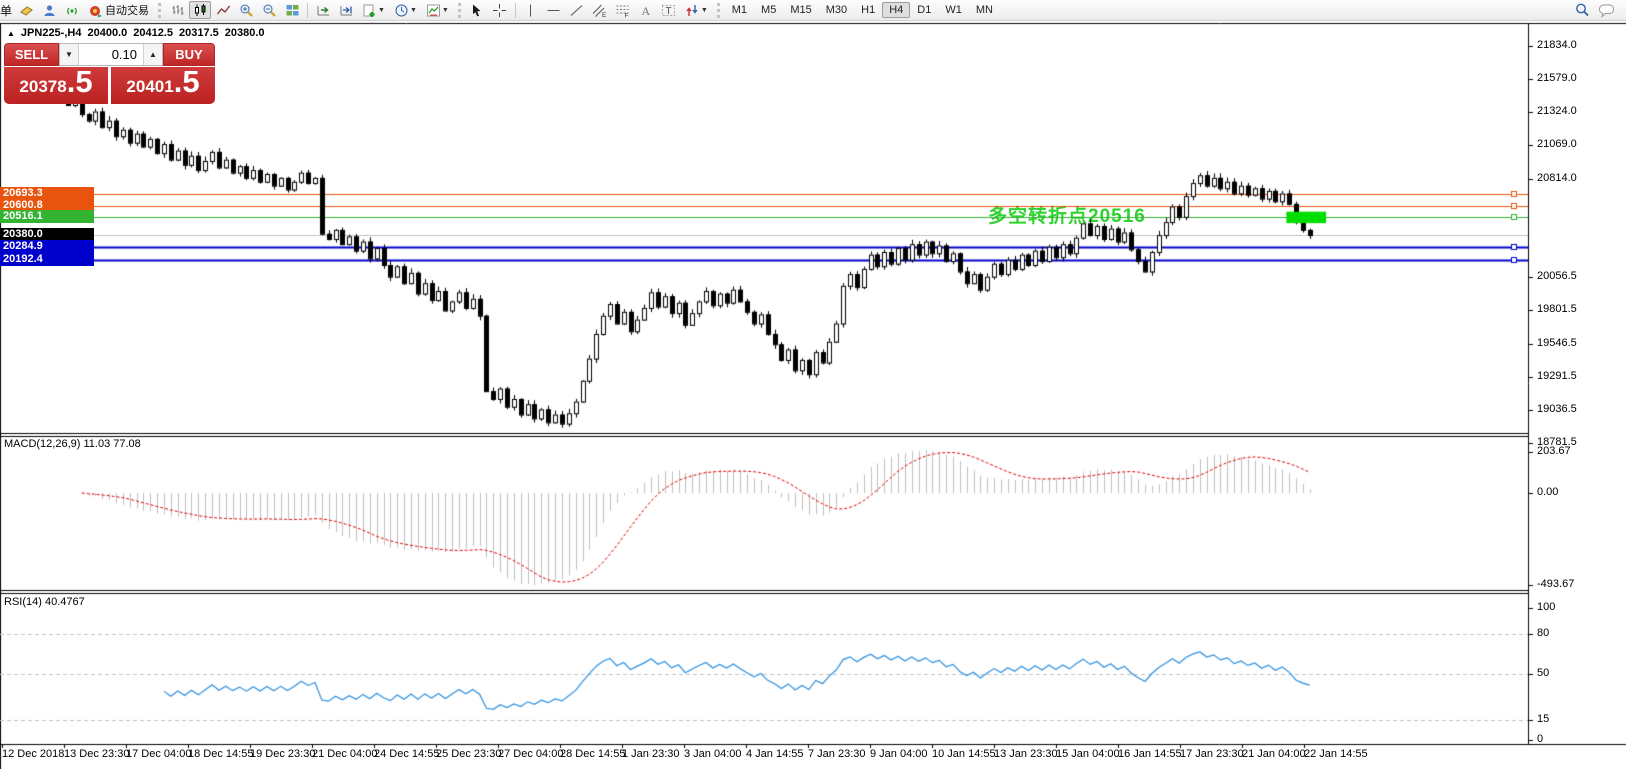 The image size is (1626, 769). I want to click on order-book-icon, so click(26, 10).